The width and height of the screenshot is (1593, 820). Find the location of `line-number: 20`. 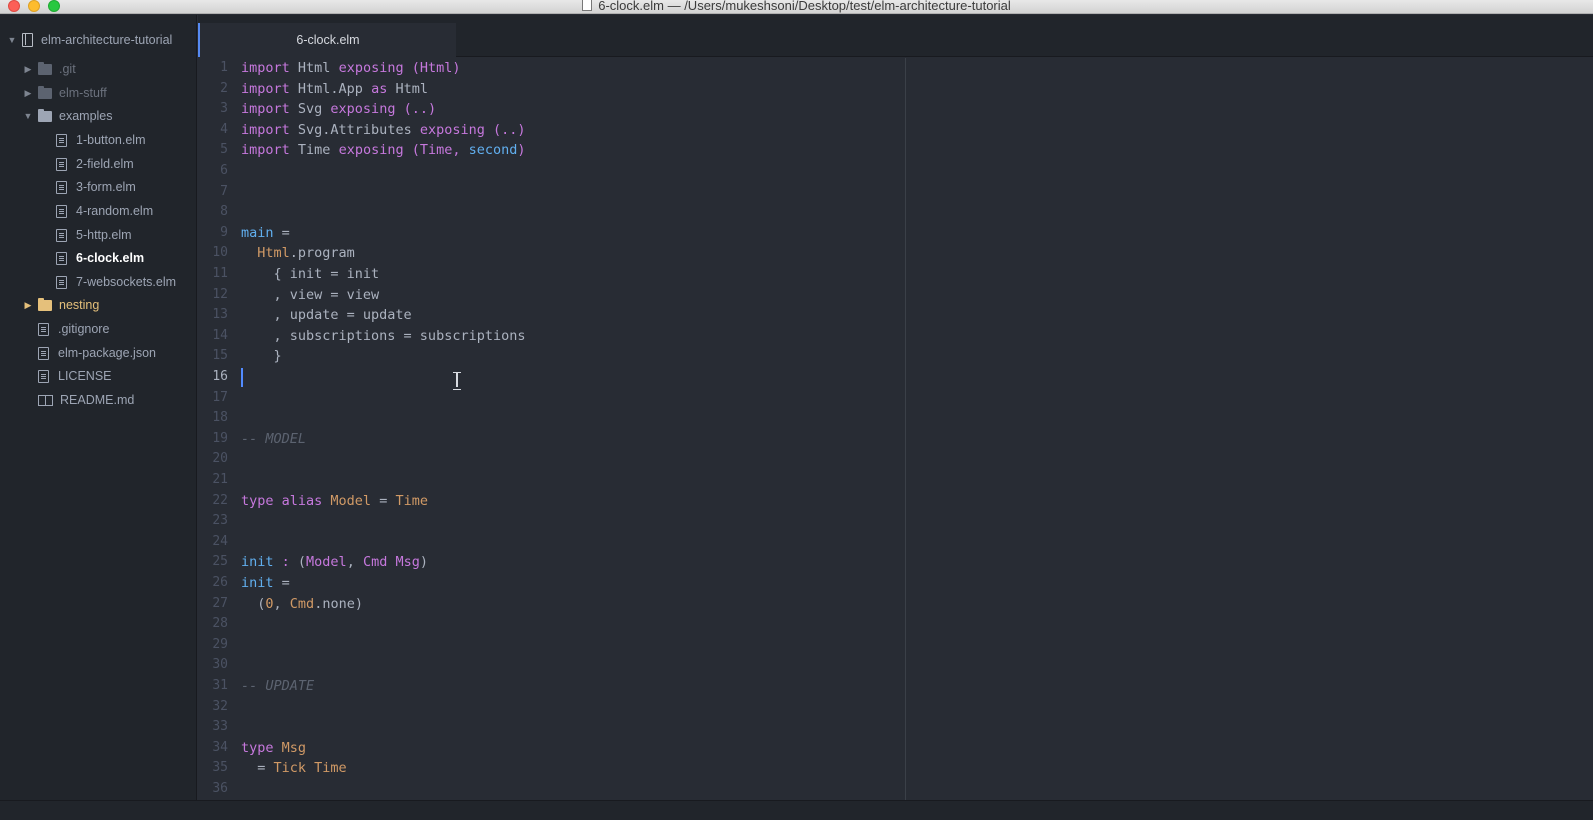

line-number: 20 is located at coordinates (220, 459).